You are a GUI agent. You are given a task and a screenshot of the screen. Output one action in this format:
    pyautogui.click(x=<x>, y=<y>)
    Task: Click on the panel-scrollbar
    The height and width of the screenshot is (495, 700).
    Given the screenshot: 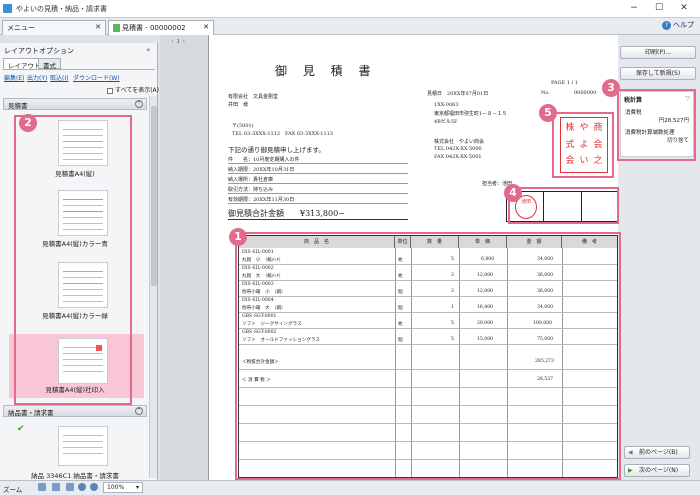 What is the action you would take?
    pyautogui.click(x=153, y=287)
    